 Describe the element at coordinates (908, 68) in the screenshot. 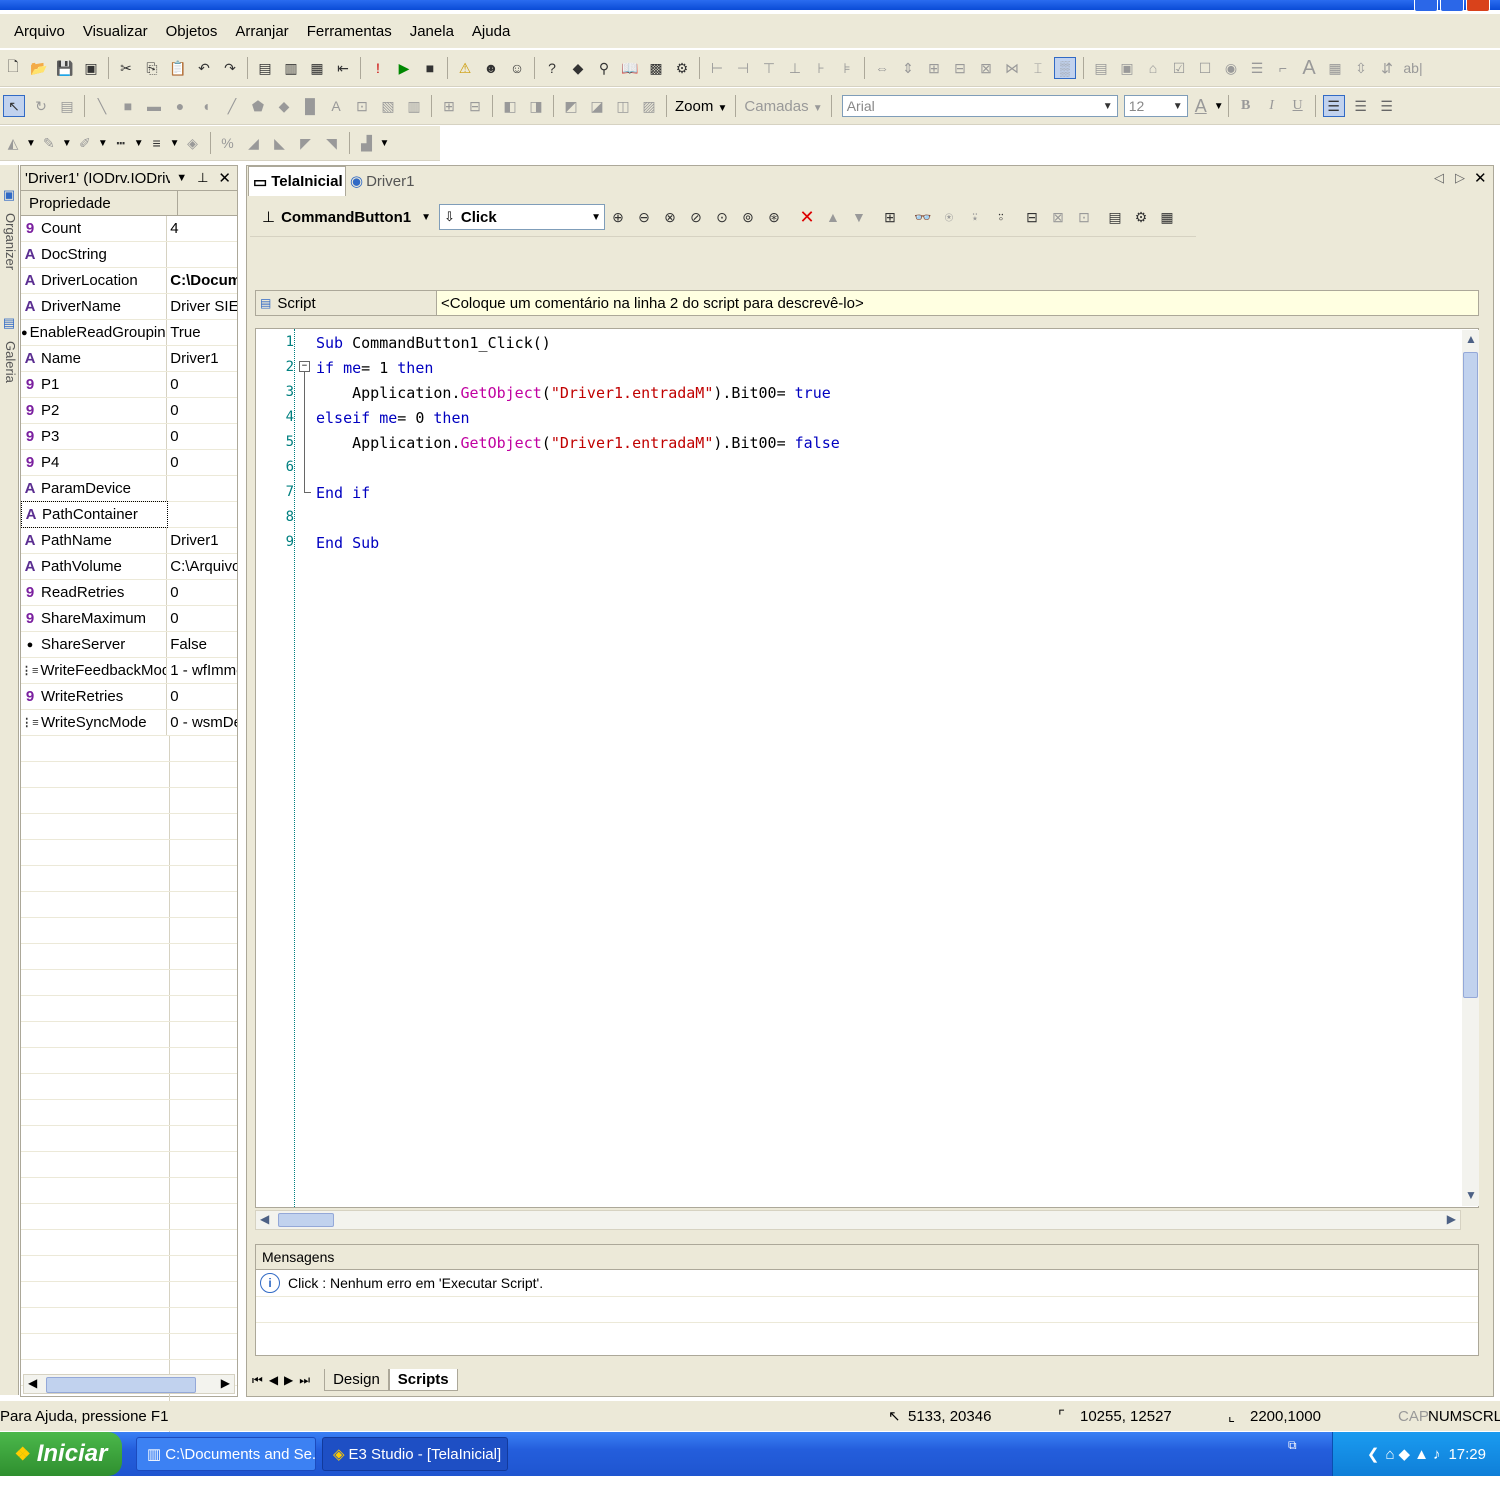

I see `same-height-icon: ⇕` at that location.